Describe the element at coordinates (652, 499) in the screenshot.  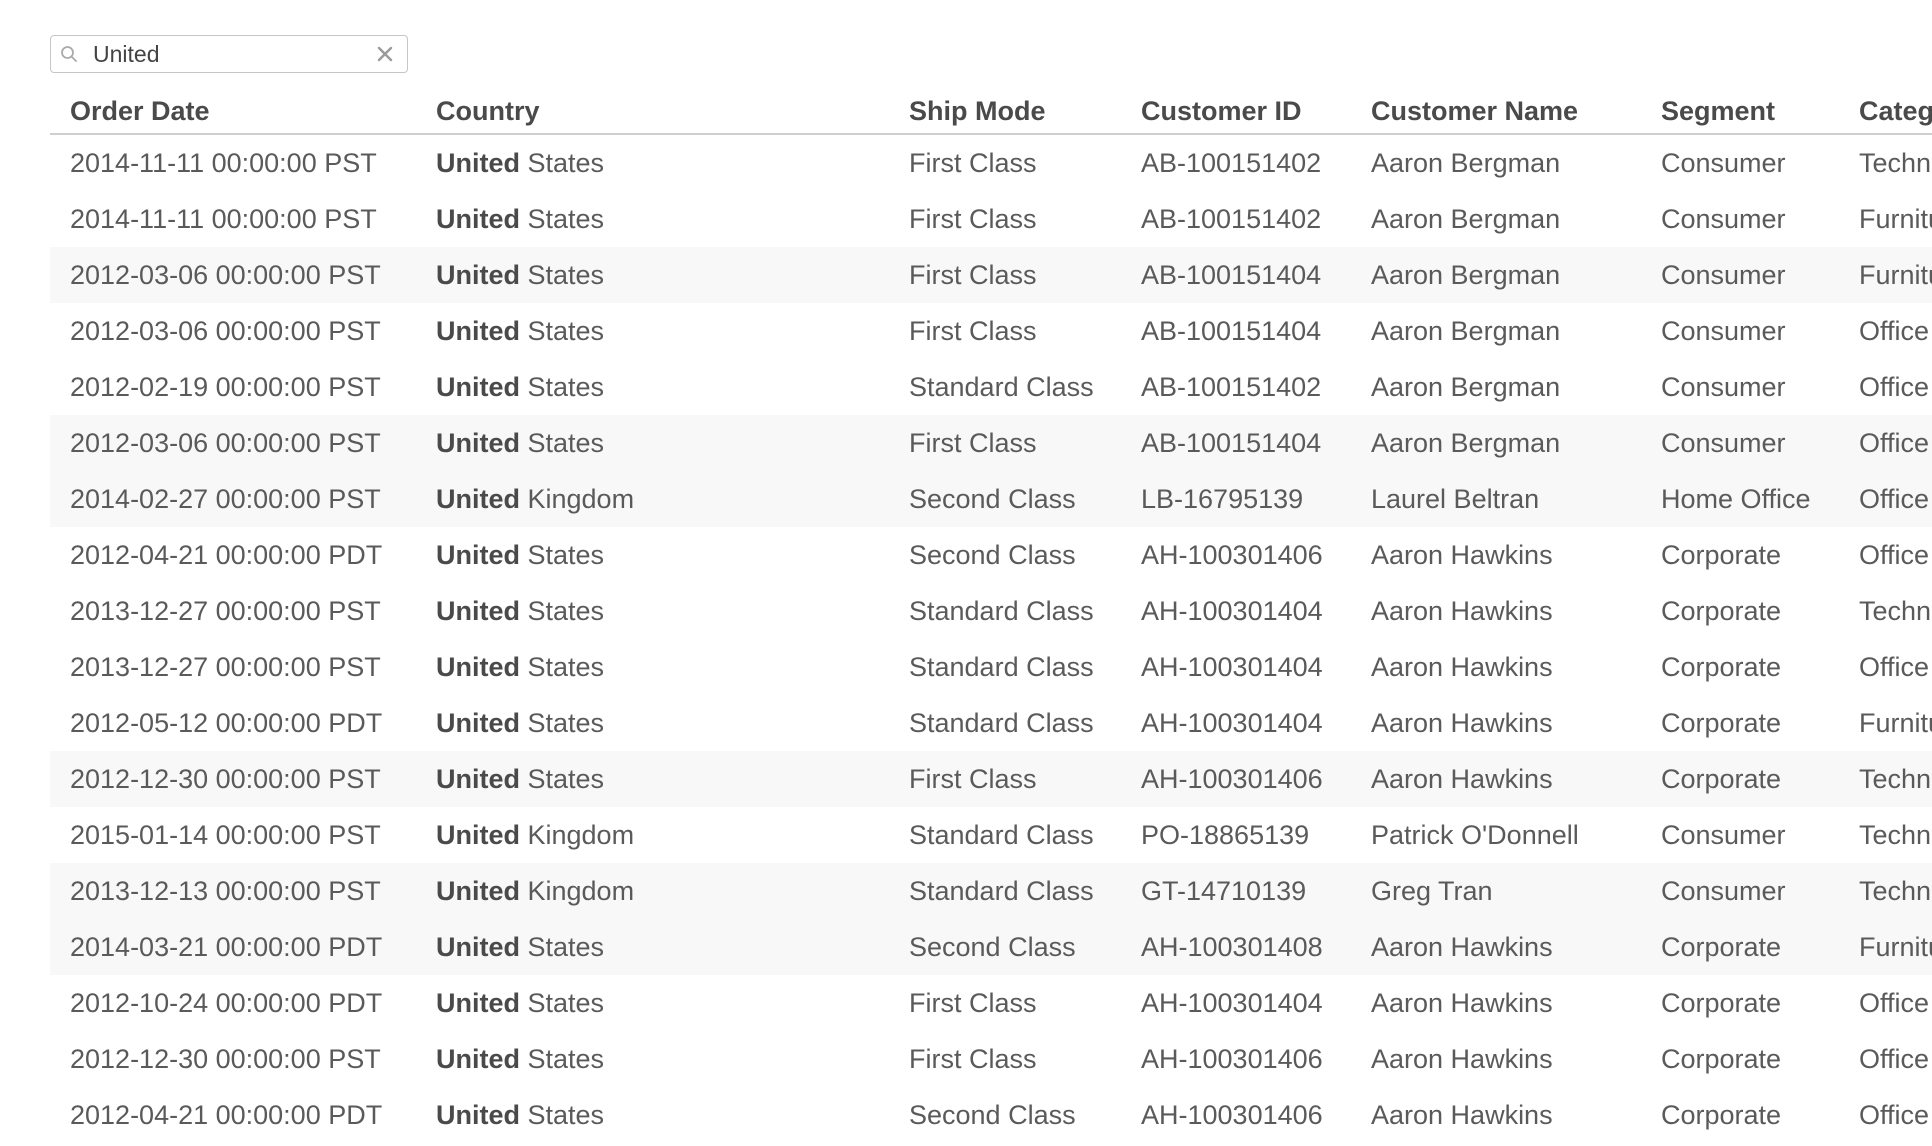
I see `cell-country: United Kingdom` at that location.